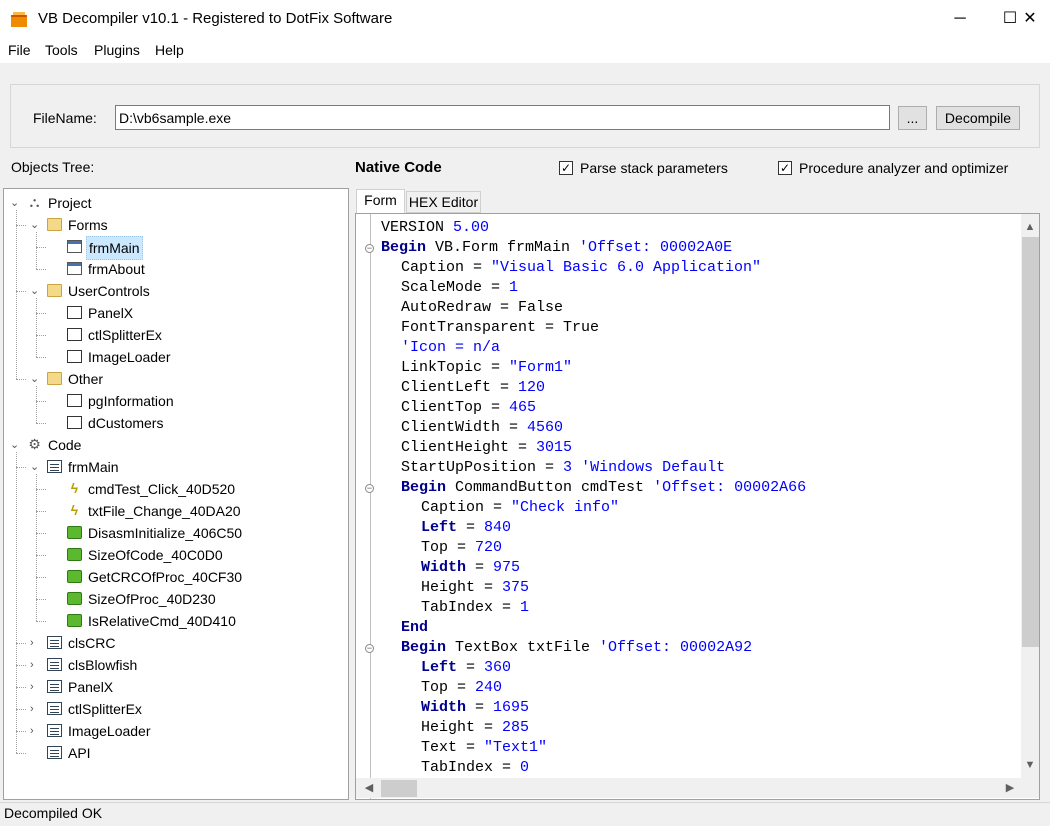 This screenshot has width=1050, height=826. What do you see at coordinates (19, 50) in the screenshot?
I see `menu-file: File` at bounding box center [19, 50].